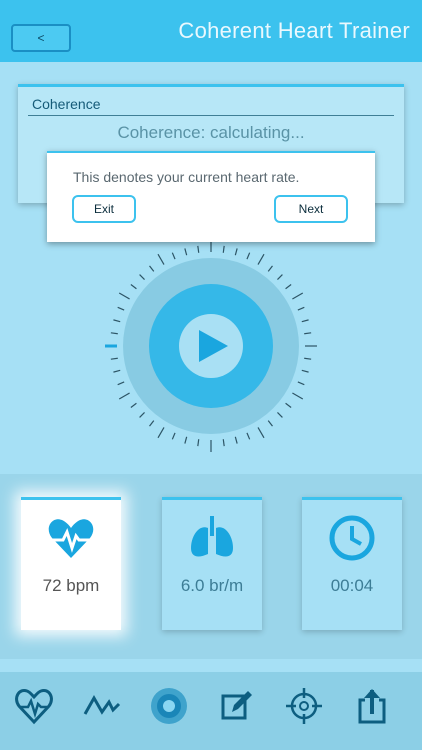  I want to click on breathing-rate-card: 6.0 br/m, so click(212, 563).